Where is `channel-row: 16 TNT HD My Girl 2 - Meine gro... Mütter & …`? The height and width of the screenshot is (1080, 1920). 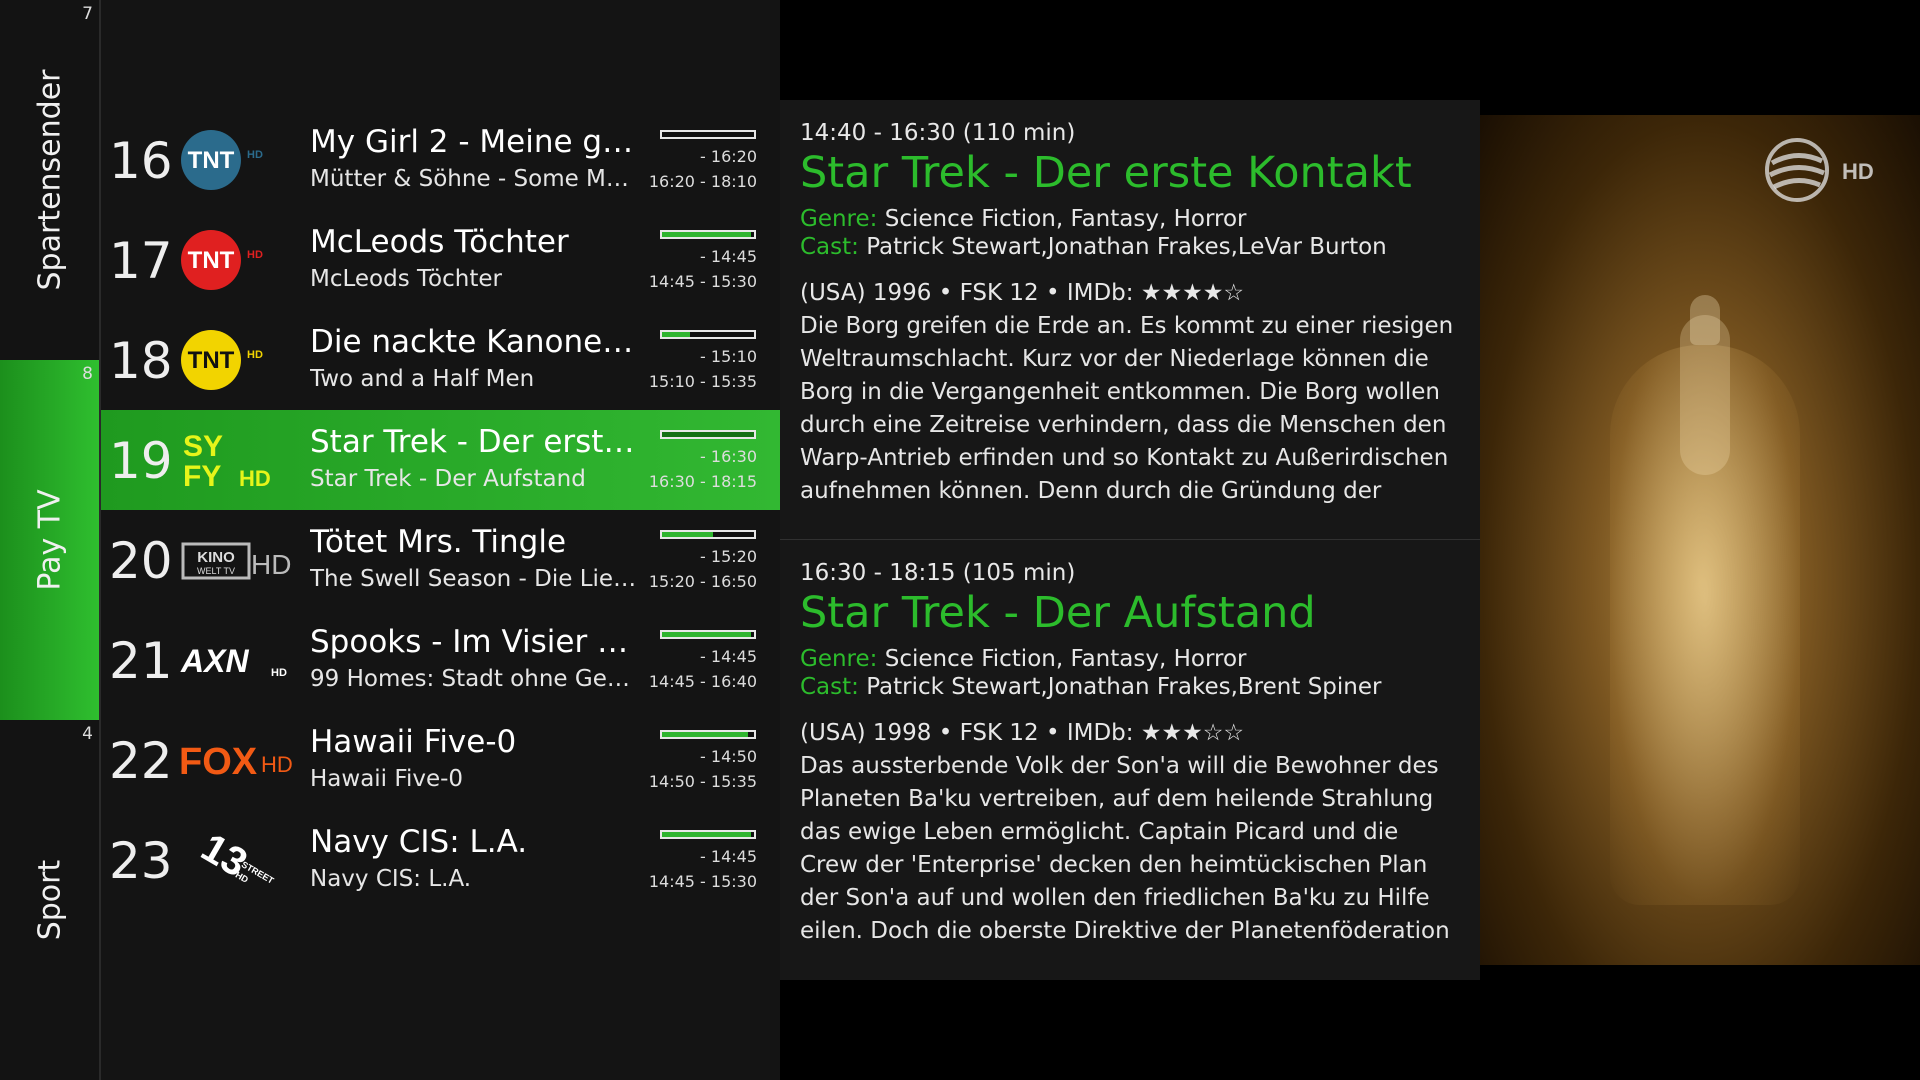
channel-row: 16 TNT HD My Girl 2 - Meine gro... Mütter & … is located at coordinates (440, 160).